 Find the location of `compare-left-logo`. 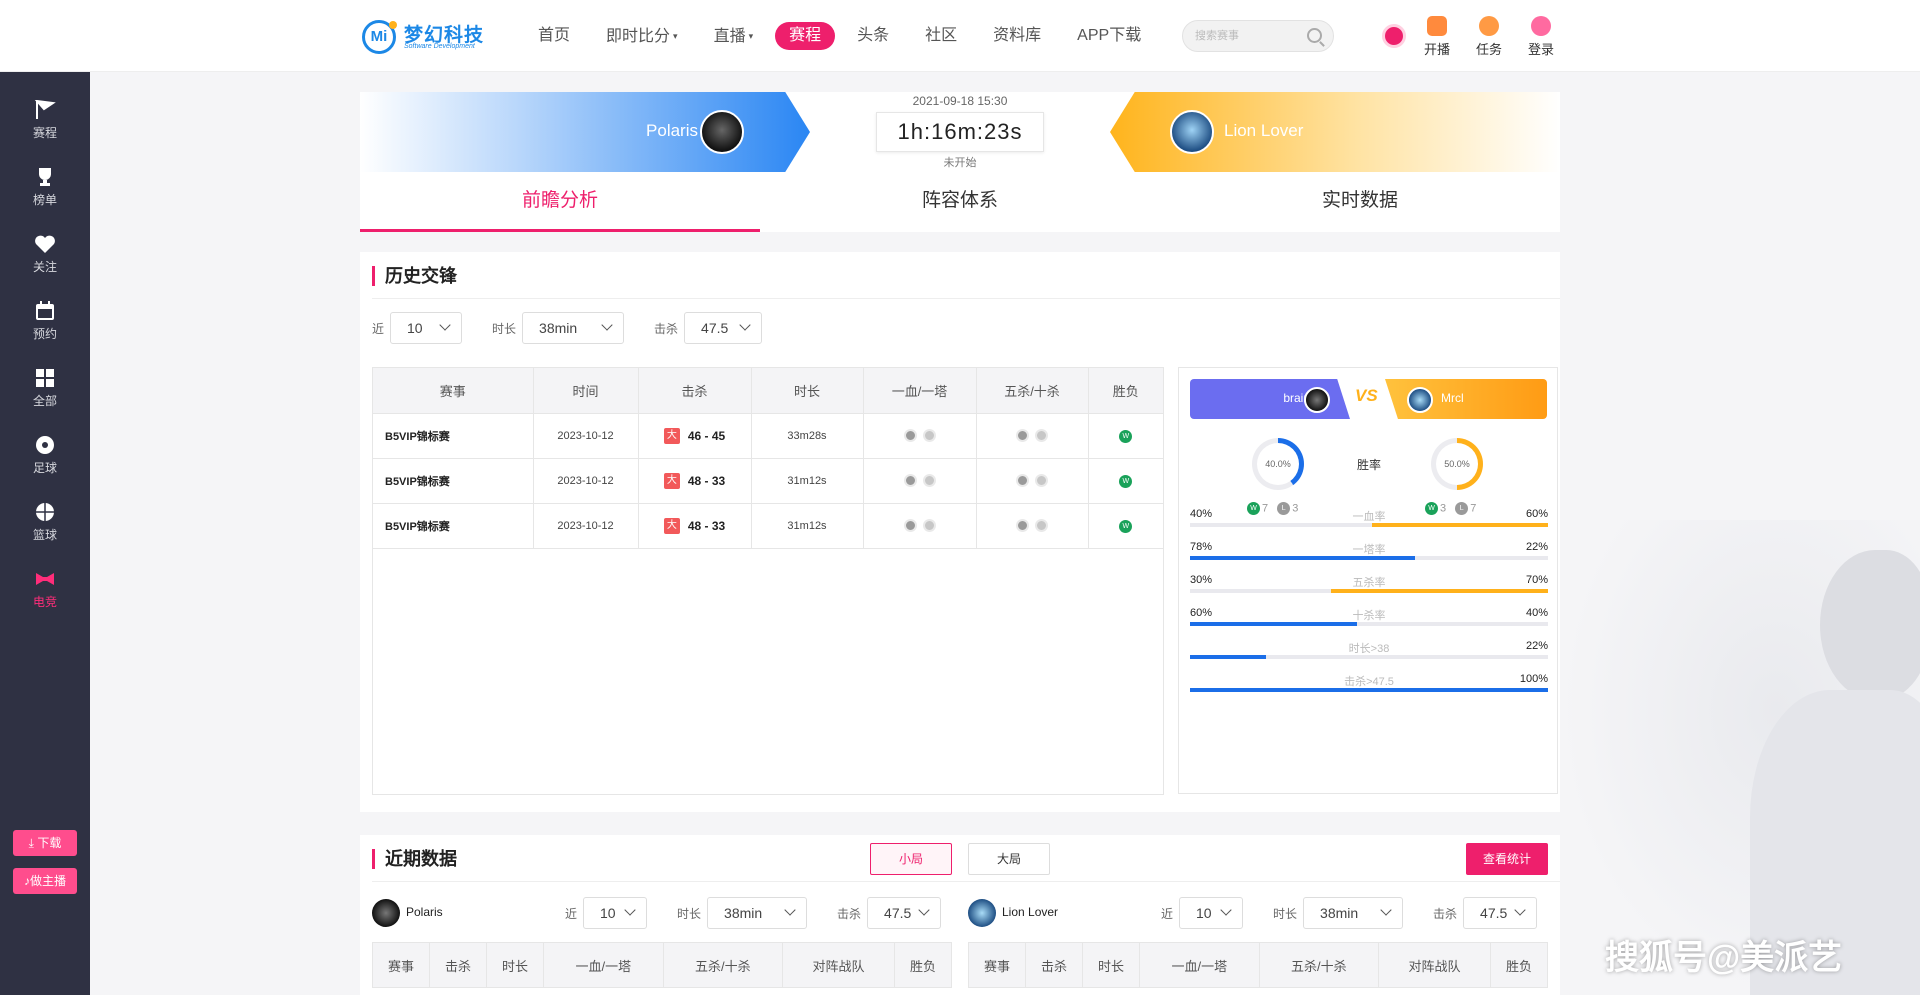

compare-left-logo is located at coordinates (1317, 400).